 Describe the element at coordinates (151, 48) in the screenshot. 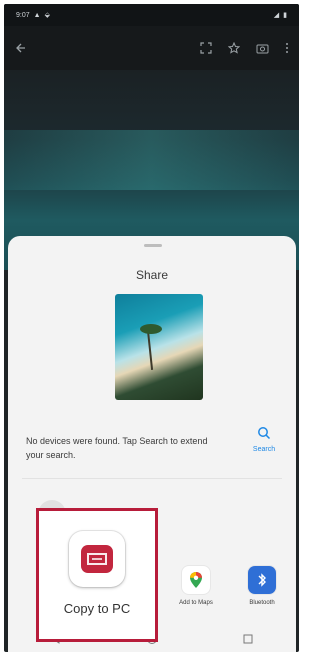

I see `gallery-top-bar` at that location.